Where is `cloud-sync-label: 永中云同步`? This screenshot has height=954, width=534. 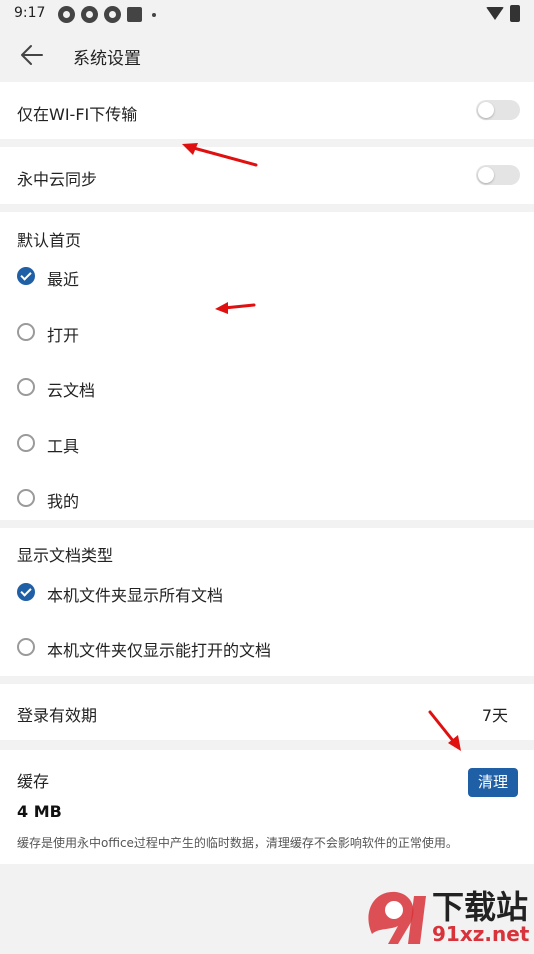 cloud-sync-label: 永中云同步 is located at coordinates (57, 179).